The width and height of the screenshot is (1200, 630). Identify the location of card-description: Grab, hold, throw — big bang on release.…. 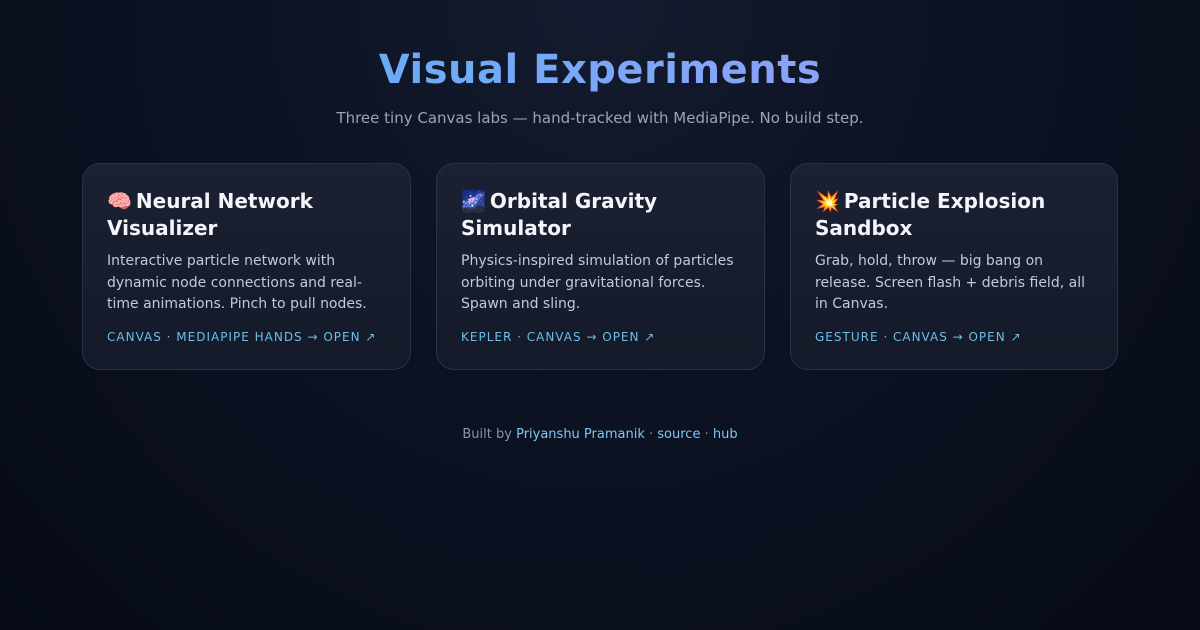
(950, 282).